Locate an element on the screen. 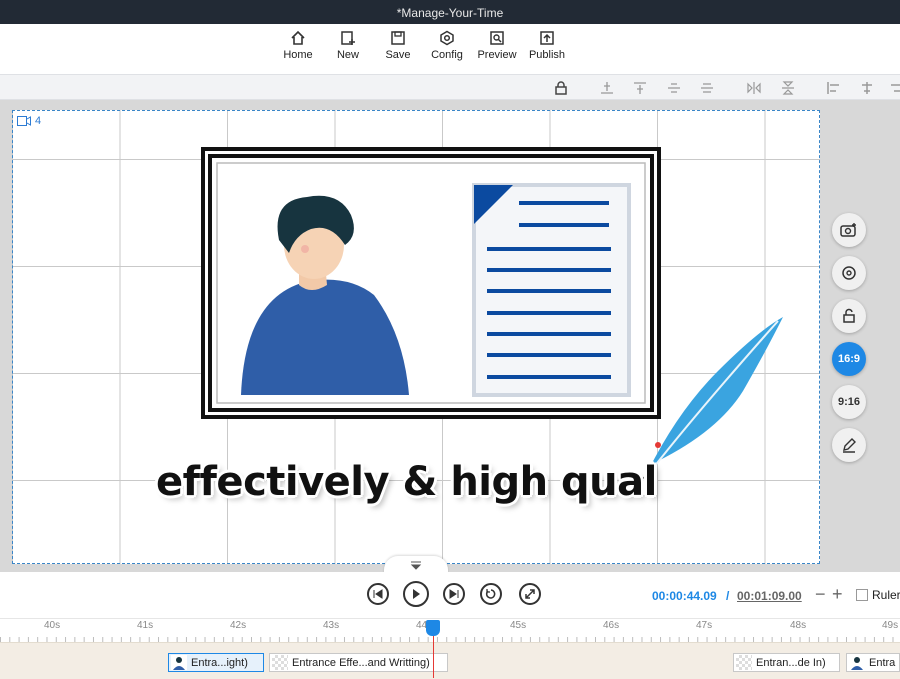 This screenshot has width=900, height=679. timeline-clip: Entrance Effe...and Writting) is located at coordinates (358, 662).